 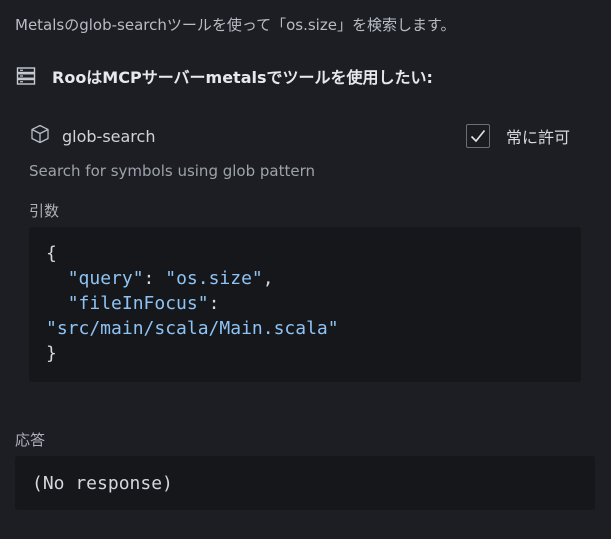 What do you see at coordinates (105, 278) in the screenshot?
I see `json-key-query: "query"` at bounding box center [105, 278].